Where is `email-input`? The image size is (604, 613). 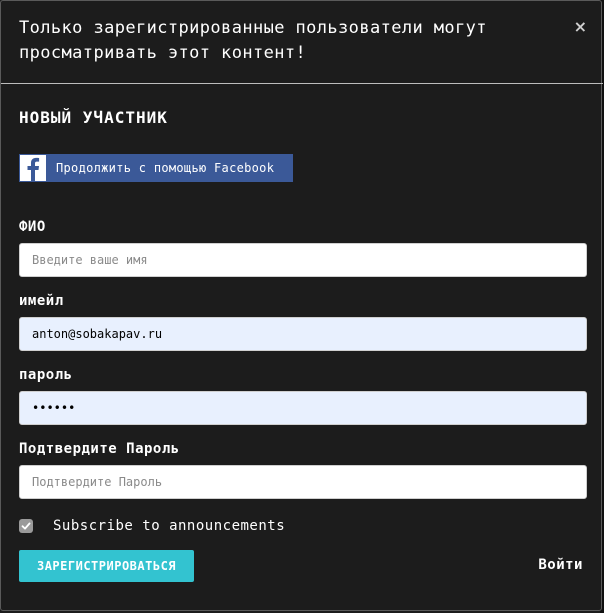 email-input is located at coordinates (303, 334).